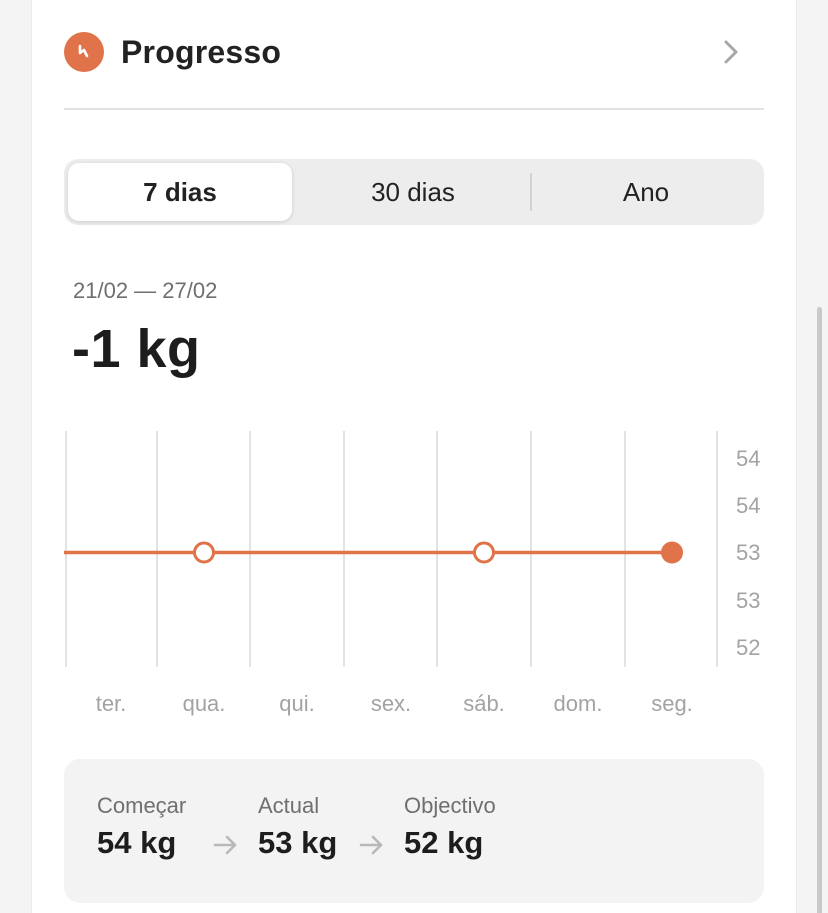  What do you see at coordinates (111, 703) in the screenshot?
I see `x-tick-label: ter.` at bounding box center [111, 703].